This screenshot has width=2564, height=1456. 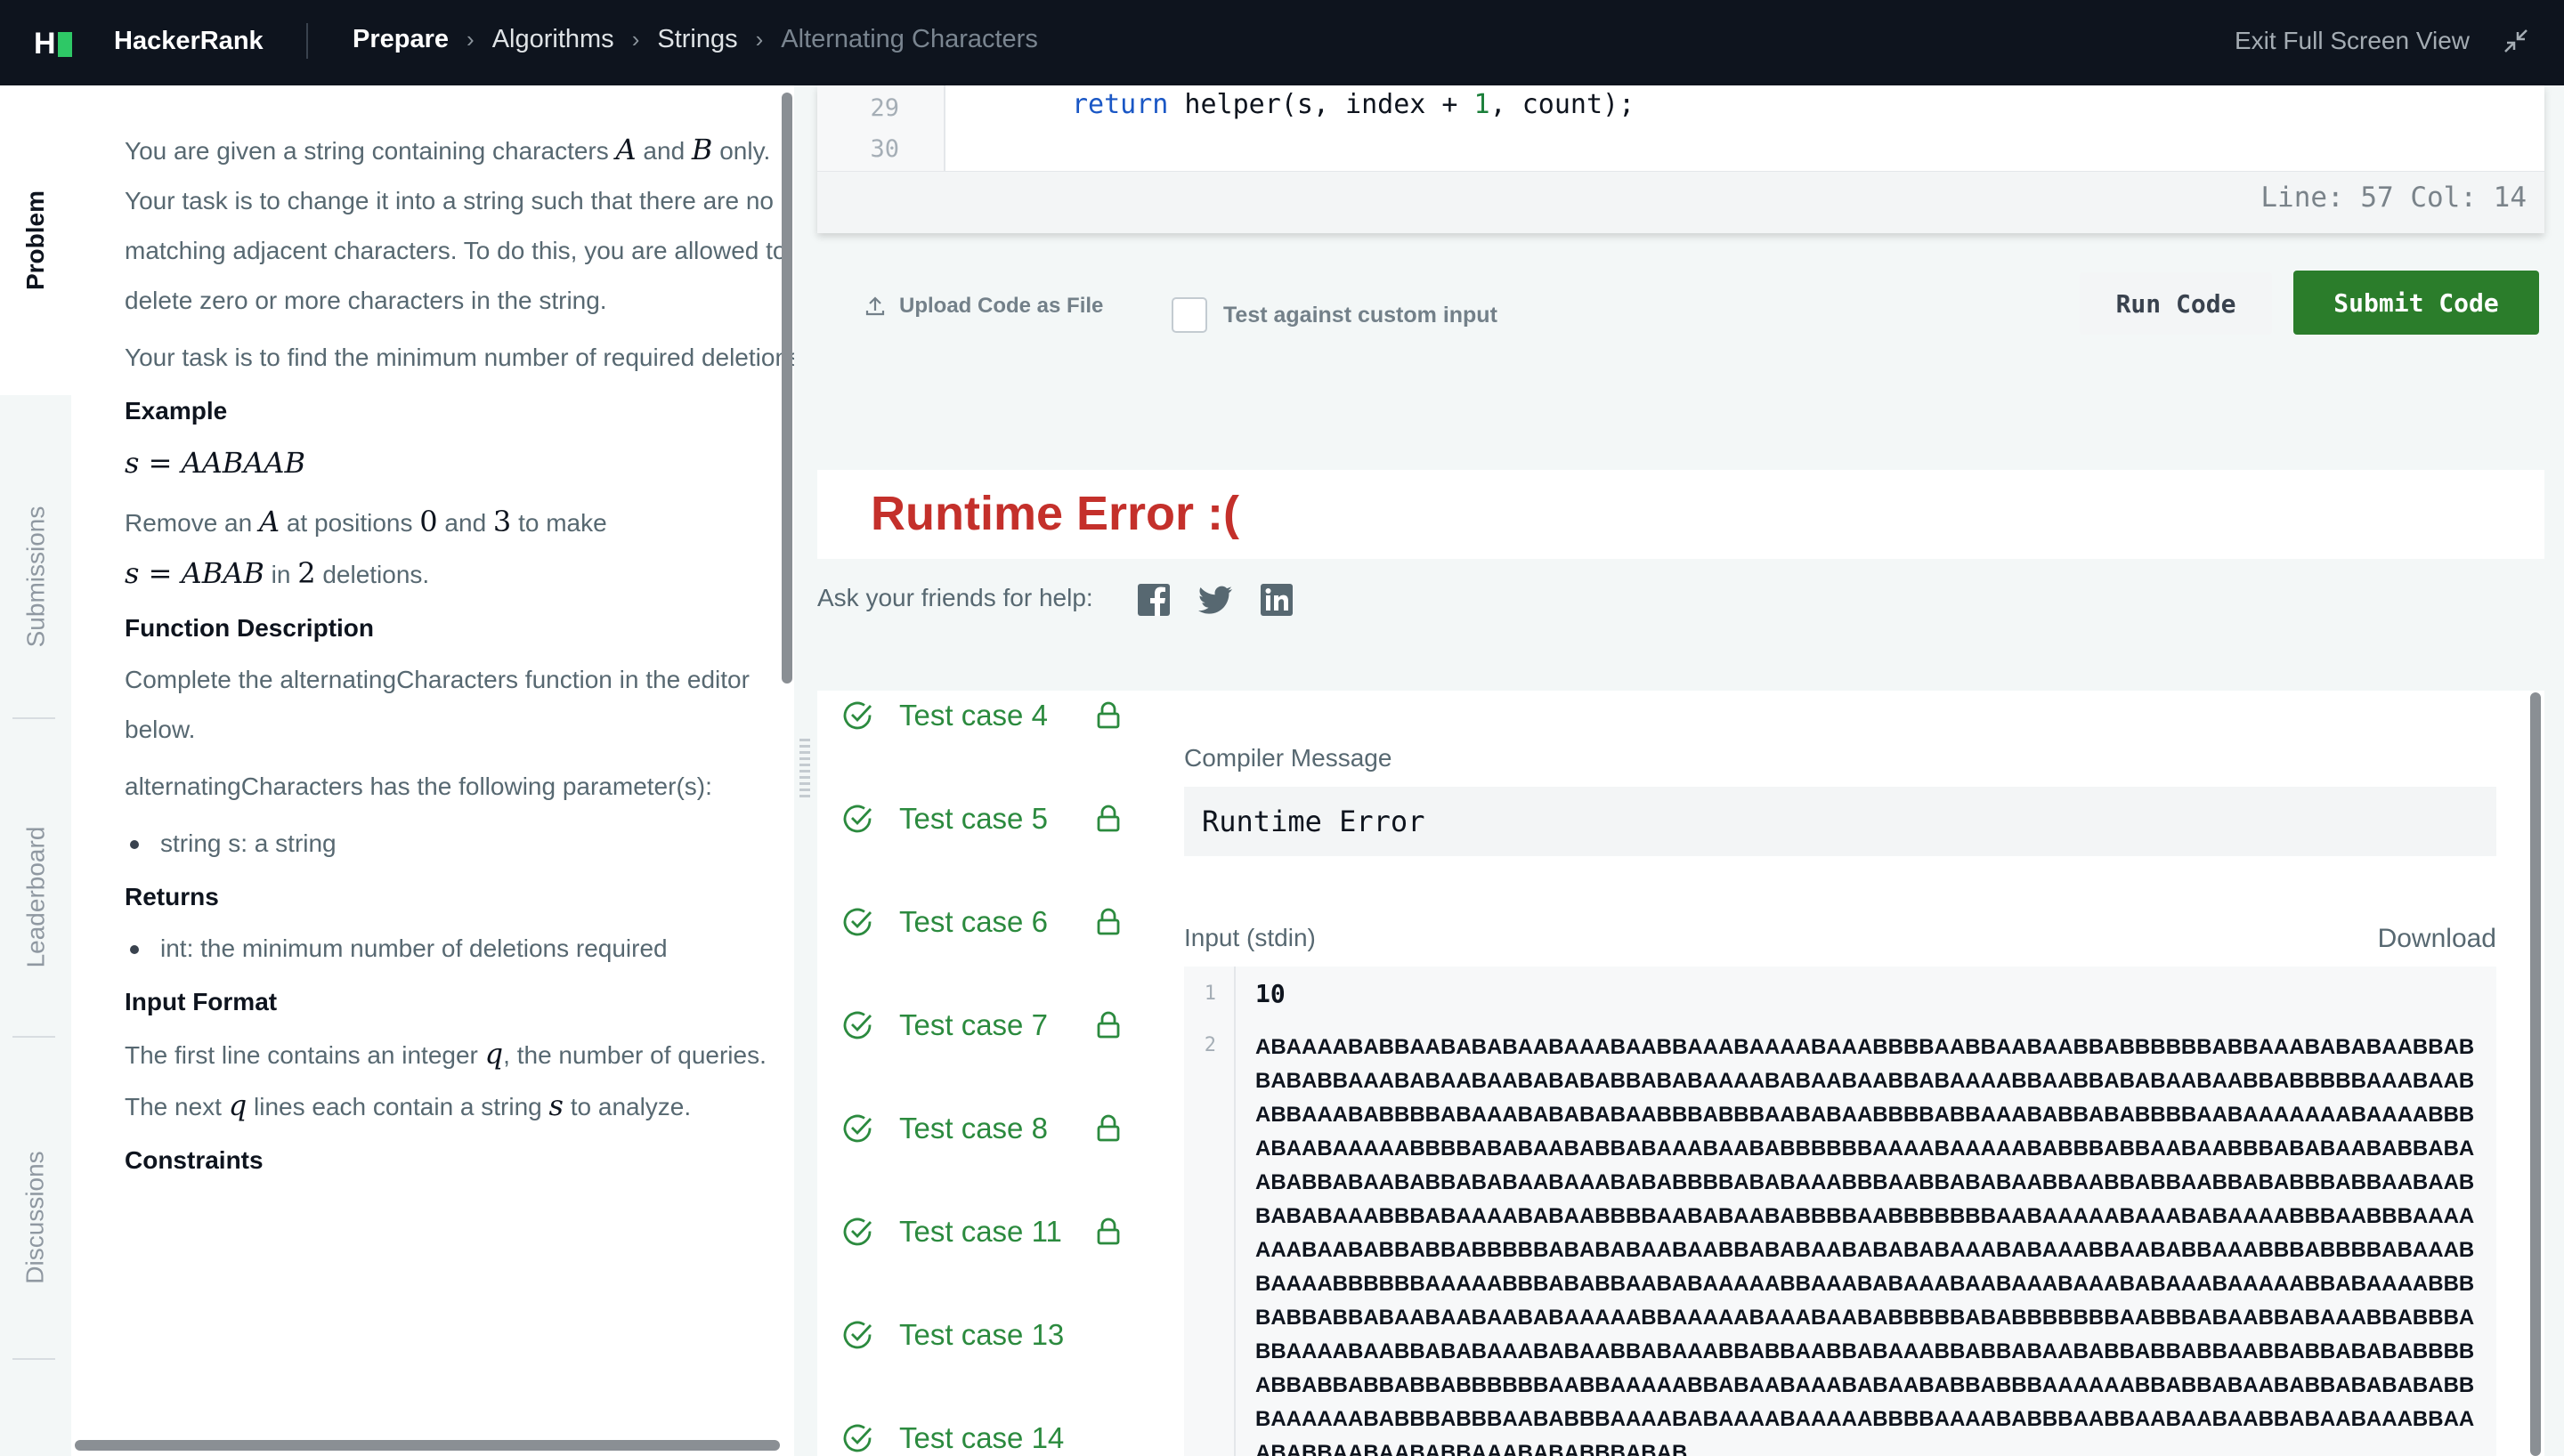 I want to click on result-title: Runtime Error :(, so click(x=1055, y=513).